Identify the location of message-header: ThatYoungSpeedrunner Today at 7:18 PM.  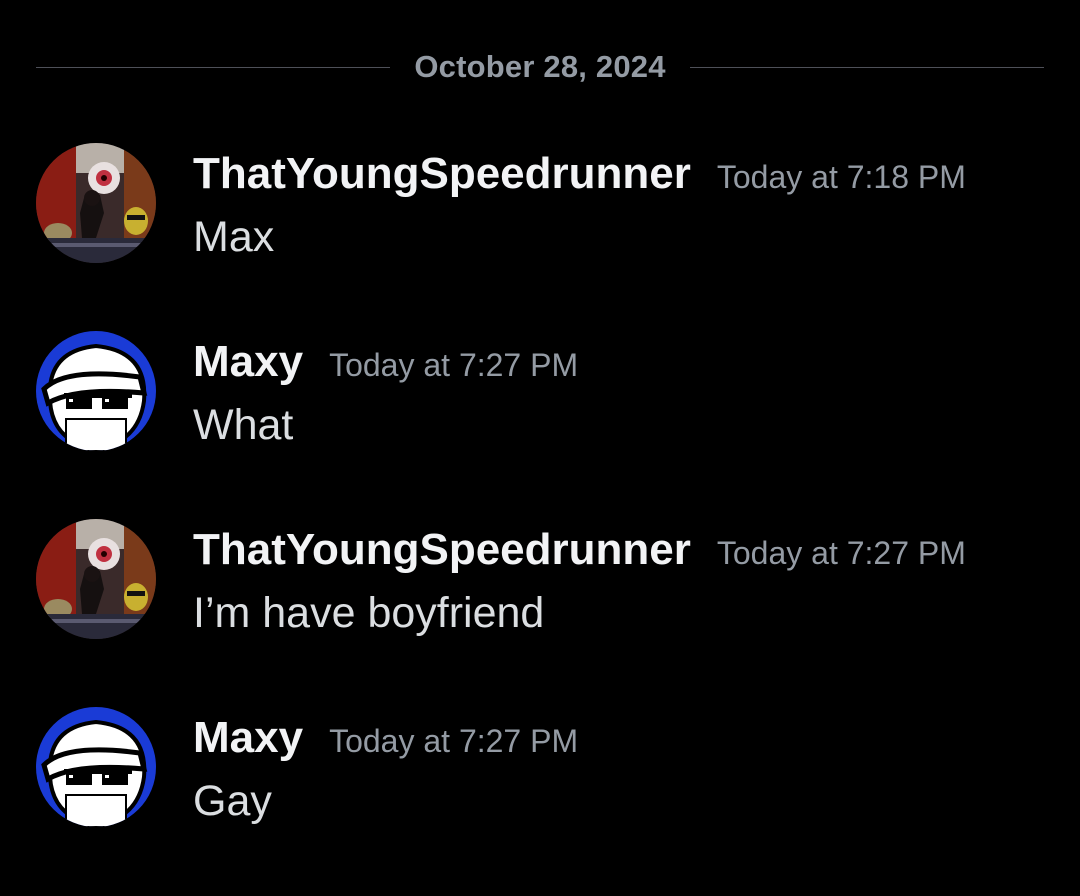
(579, 174).